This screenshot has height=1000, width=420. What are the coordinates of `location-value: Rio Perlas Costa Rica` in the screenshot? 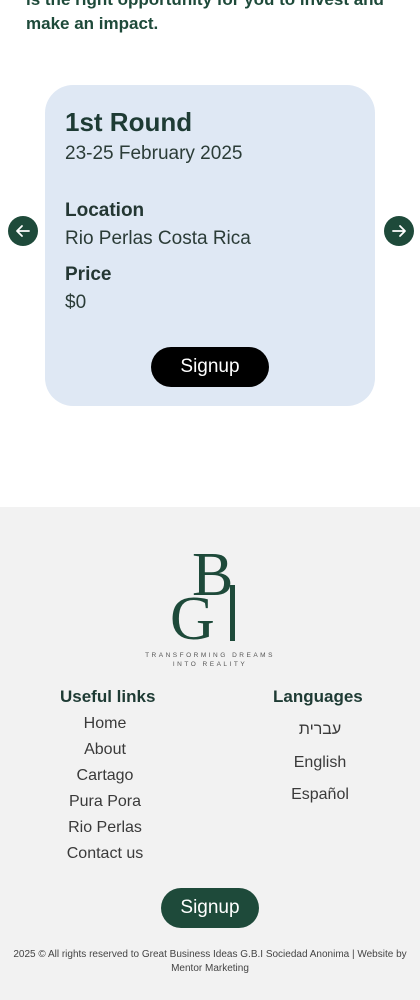 It's located at (158, 238).